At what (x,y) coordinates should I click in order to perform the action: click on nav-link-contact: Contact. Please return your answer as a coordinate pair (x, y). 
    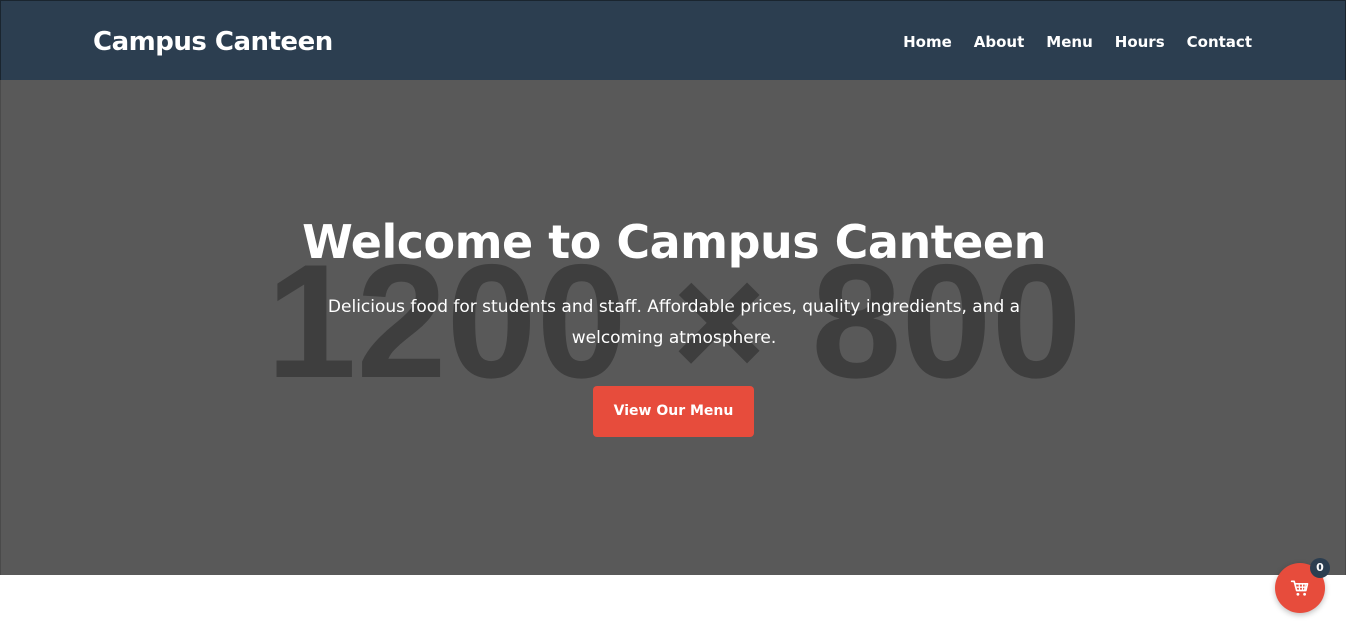
    Looking at the image, I should click on (1219, 42).